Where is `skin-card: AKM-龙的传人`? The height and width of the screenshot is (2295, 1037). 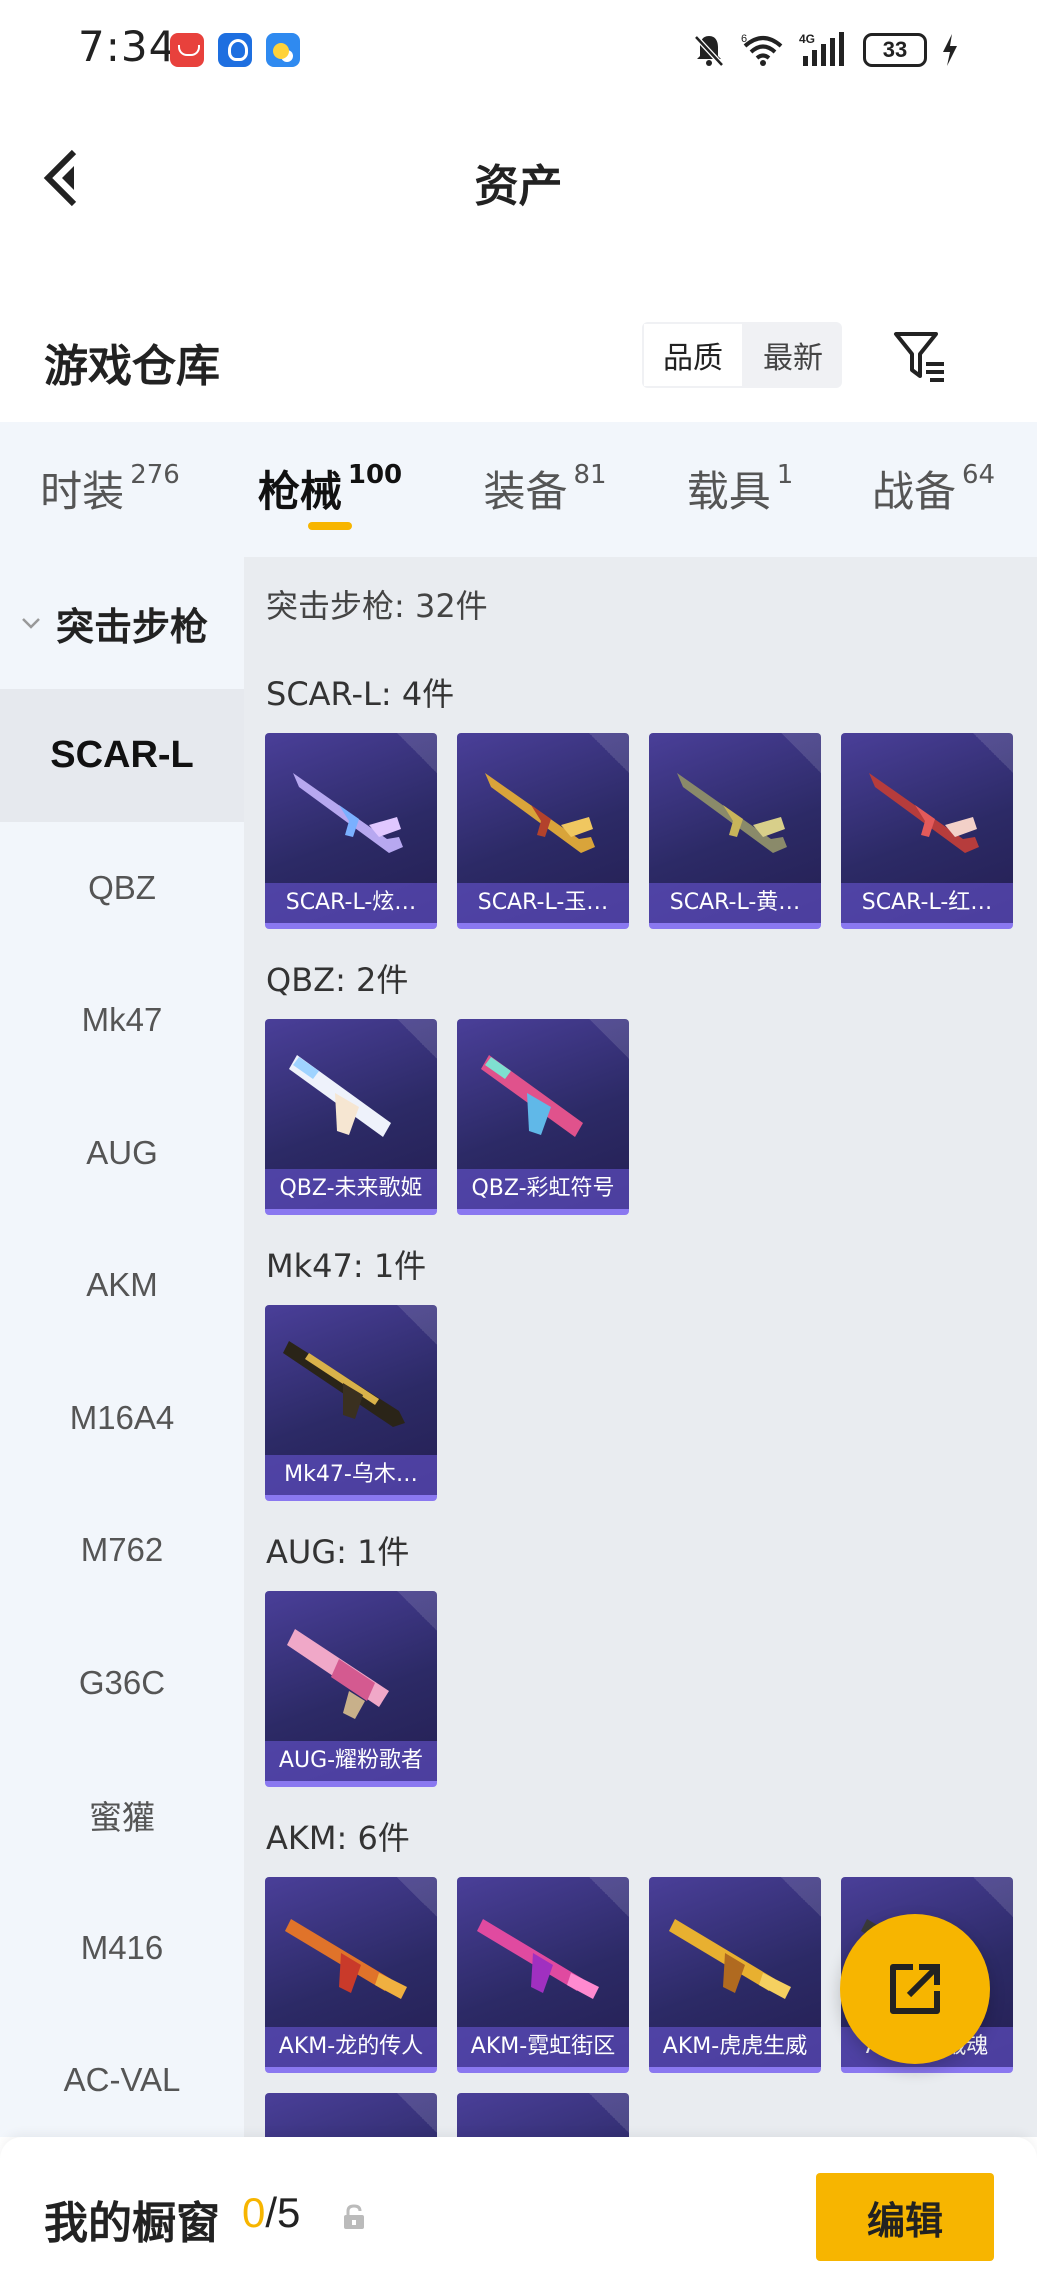
skin-card: AKM-龙的传人 is located at coordinates (351, 1975).